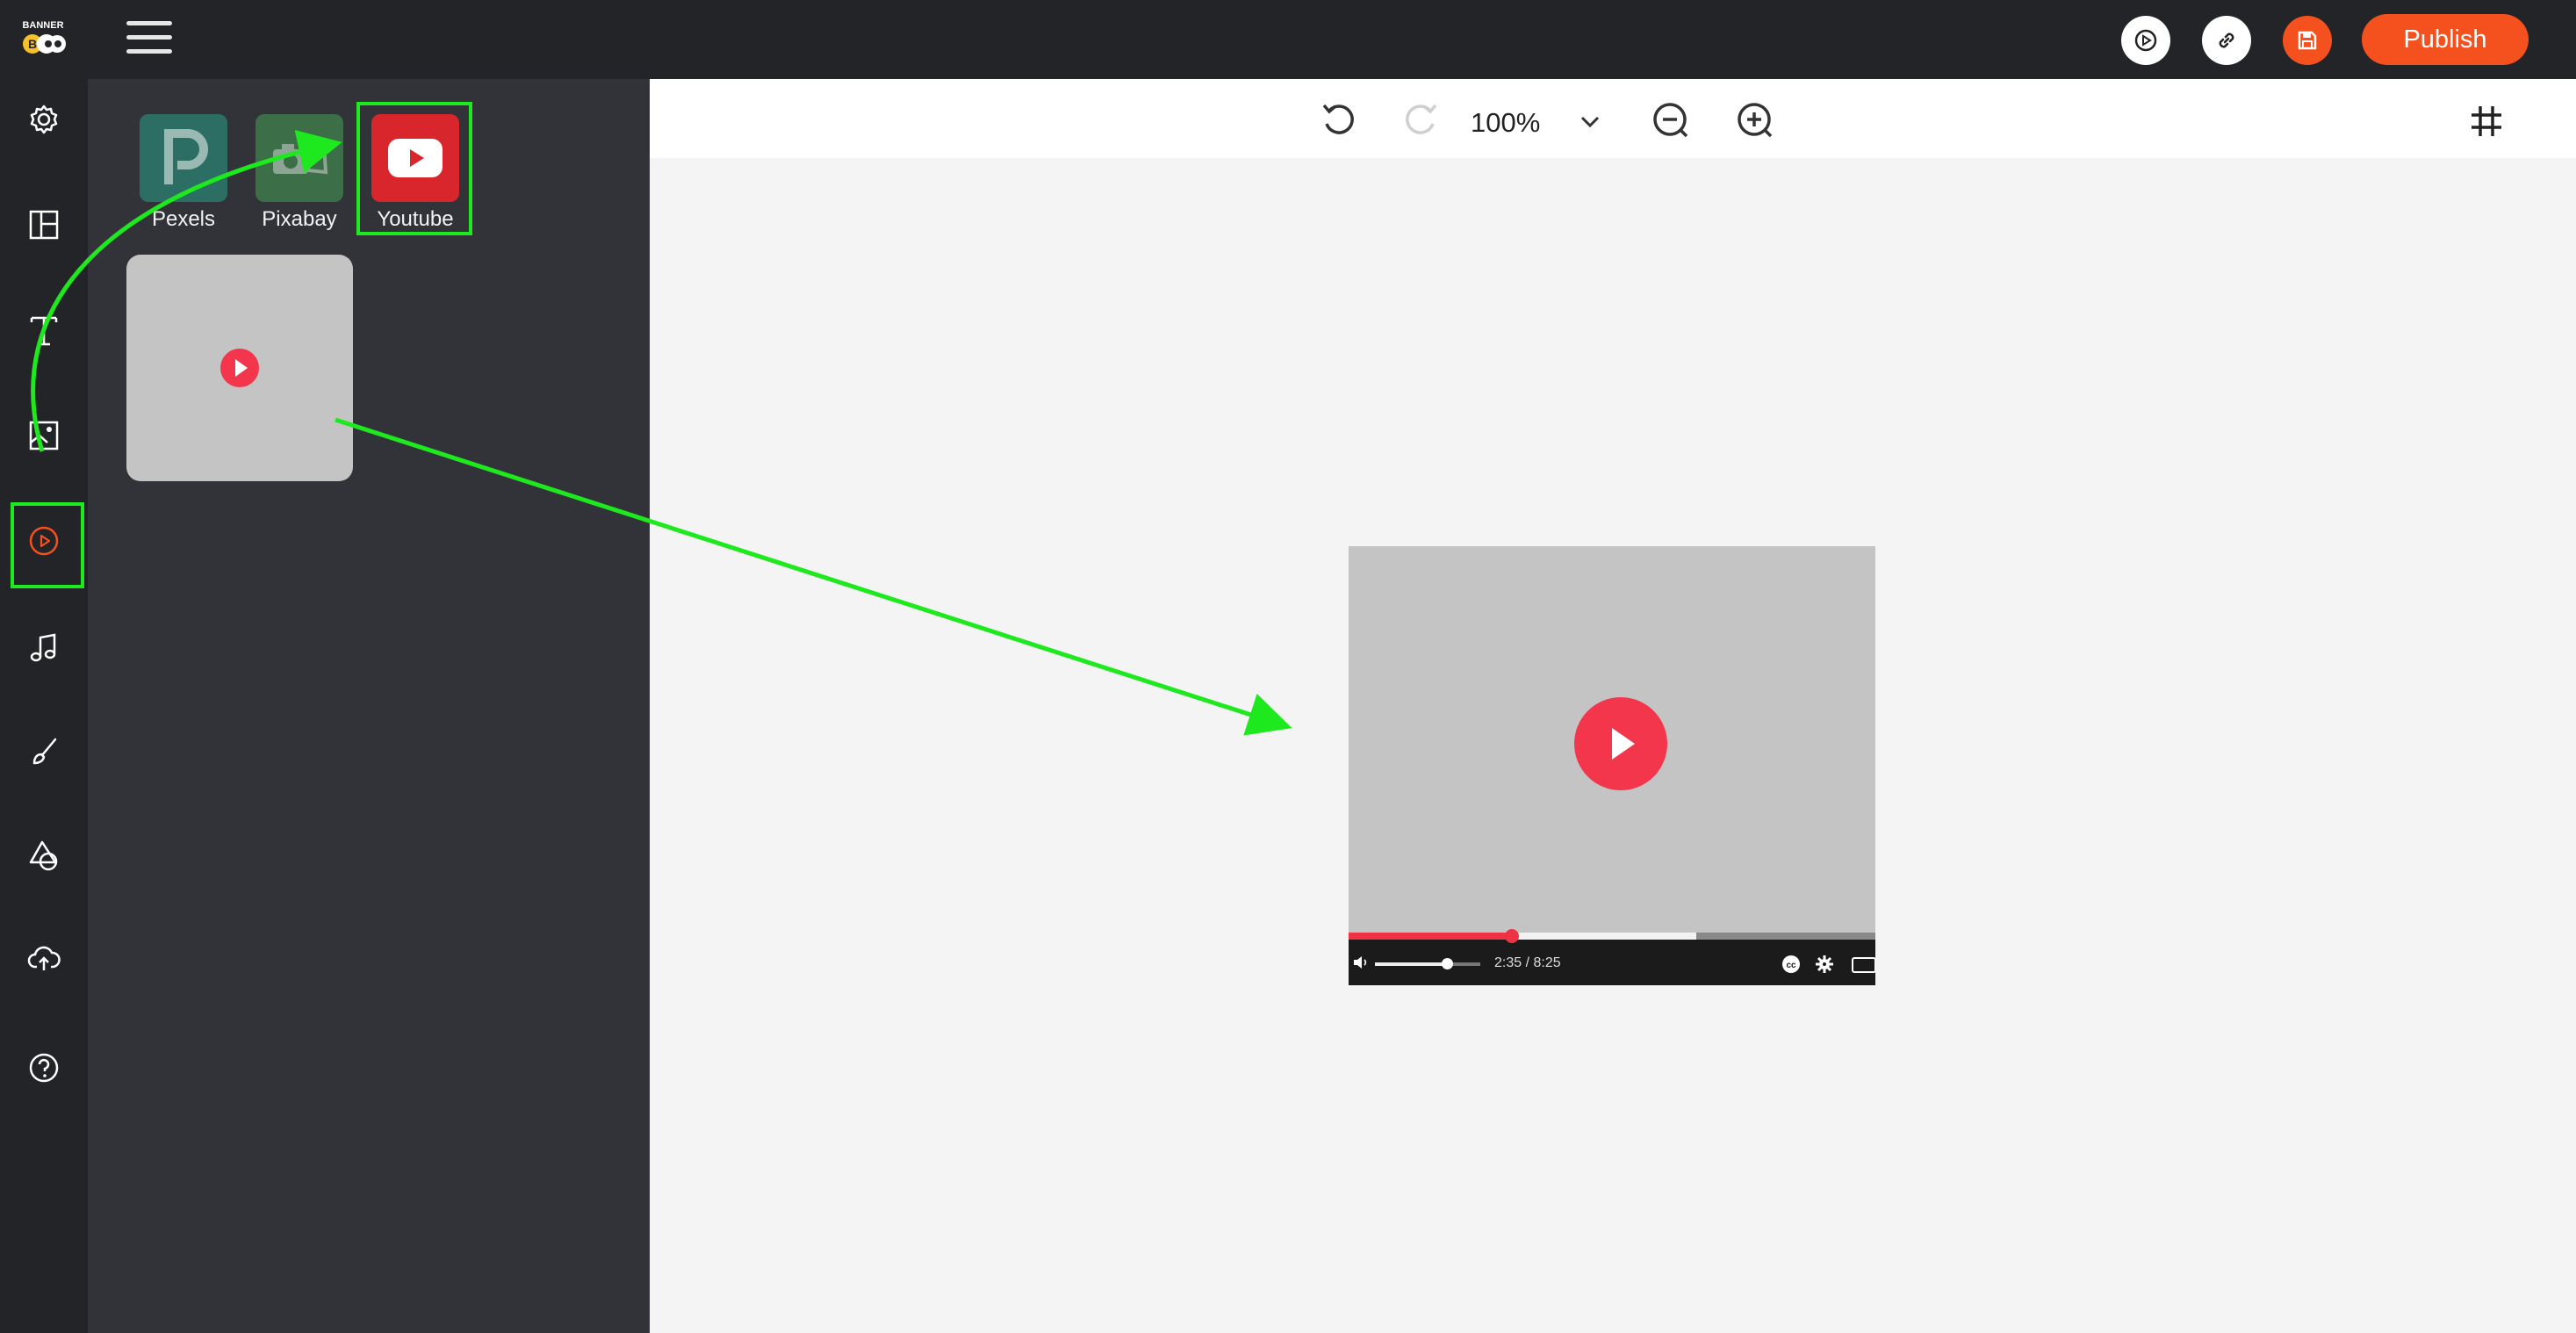 The width and height of the screenshot is (2576, 1333). What do you see at coordinates (1506, 122) in the screenshot?
I see `zoom-level: 100%` at bounding box center [1506, 122].